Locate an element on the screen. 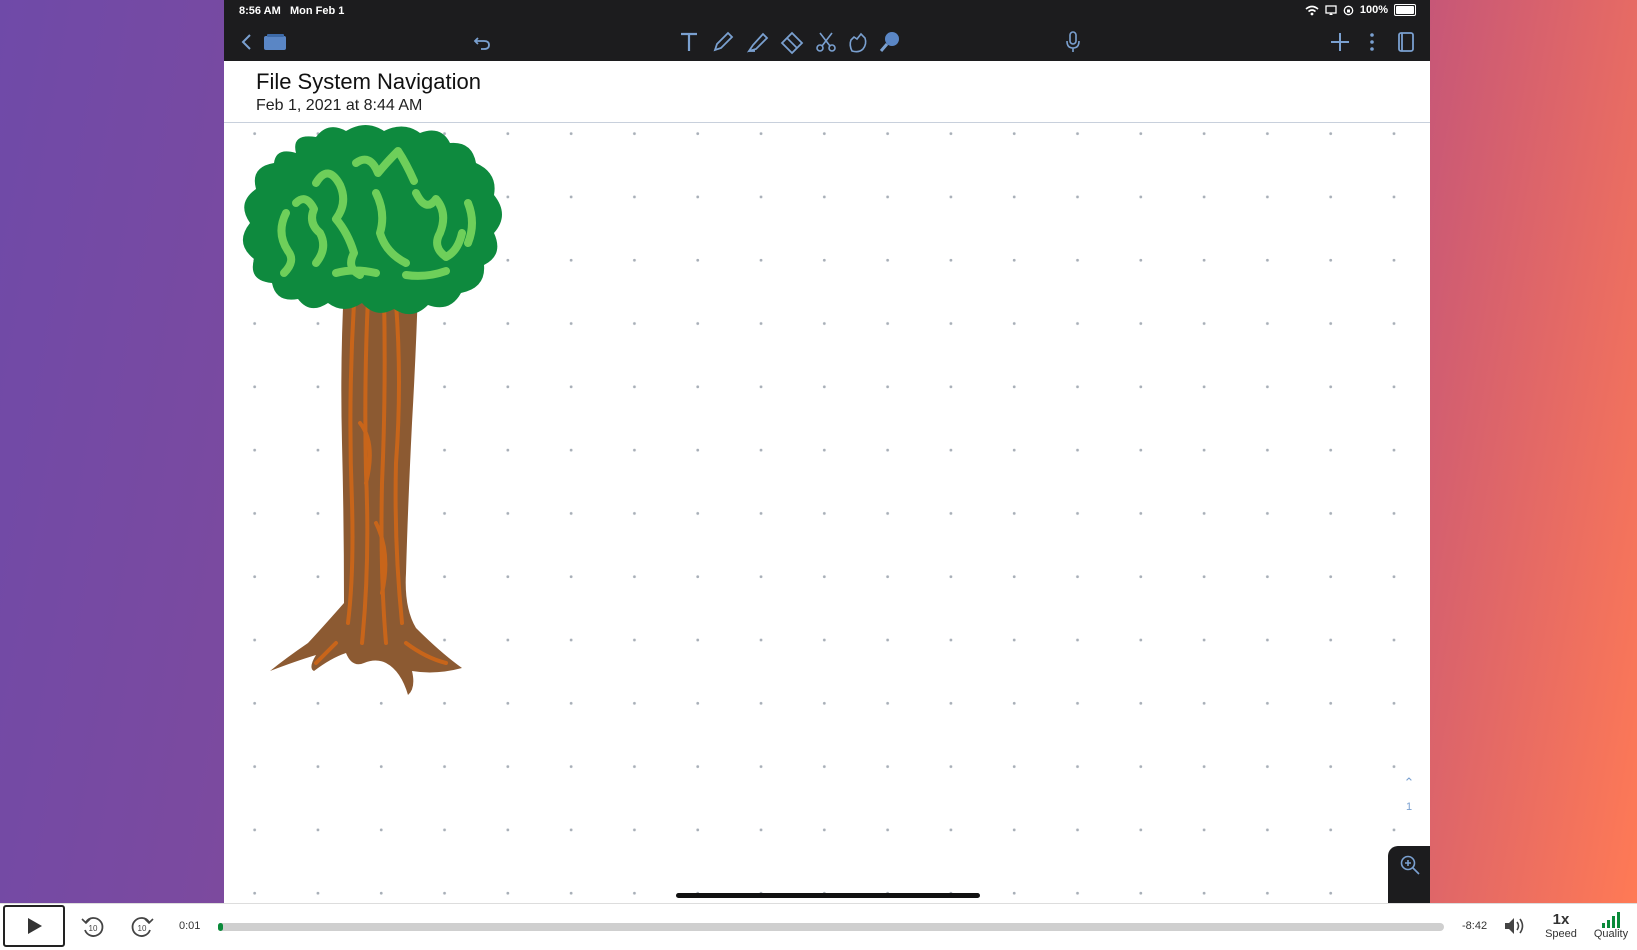 Image resolution: width=1637 pixels, height=950 pixels. text-tool-icon is located at coordinates (689, 42).